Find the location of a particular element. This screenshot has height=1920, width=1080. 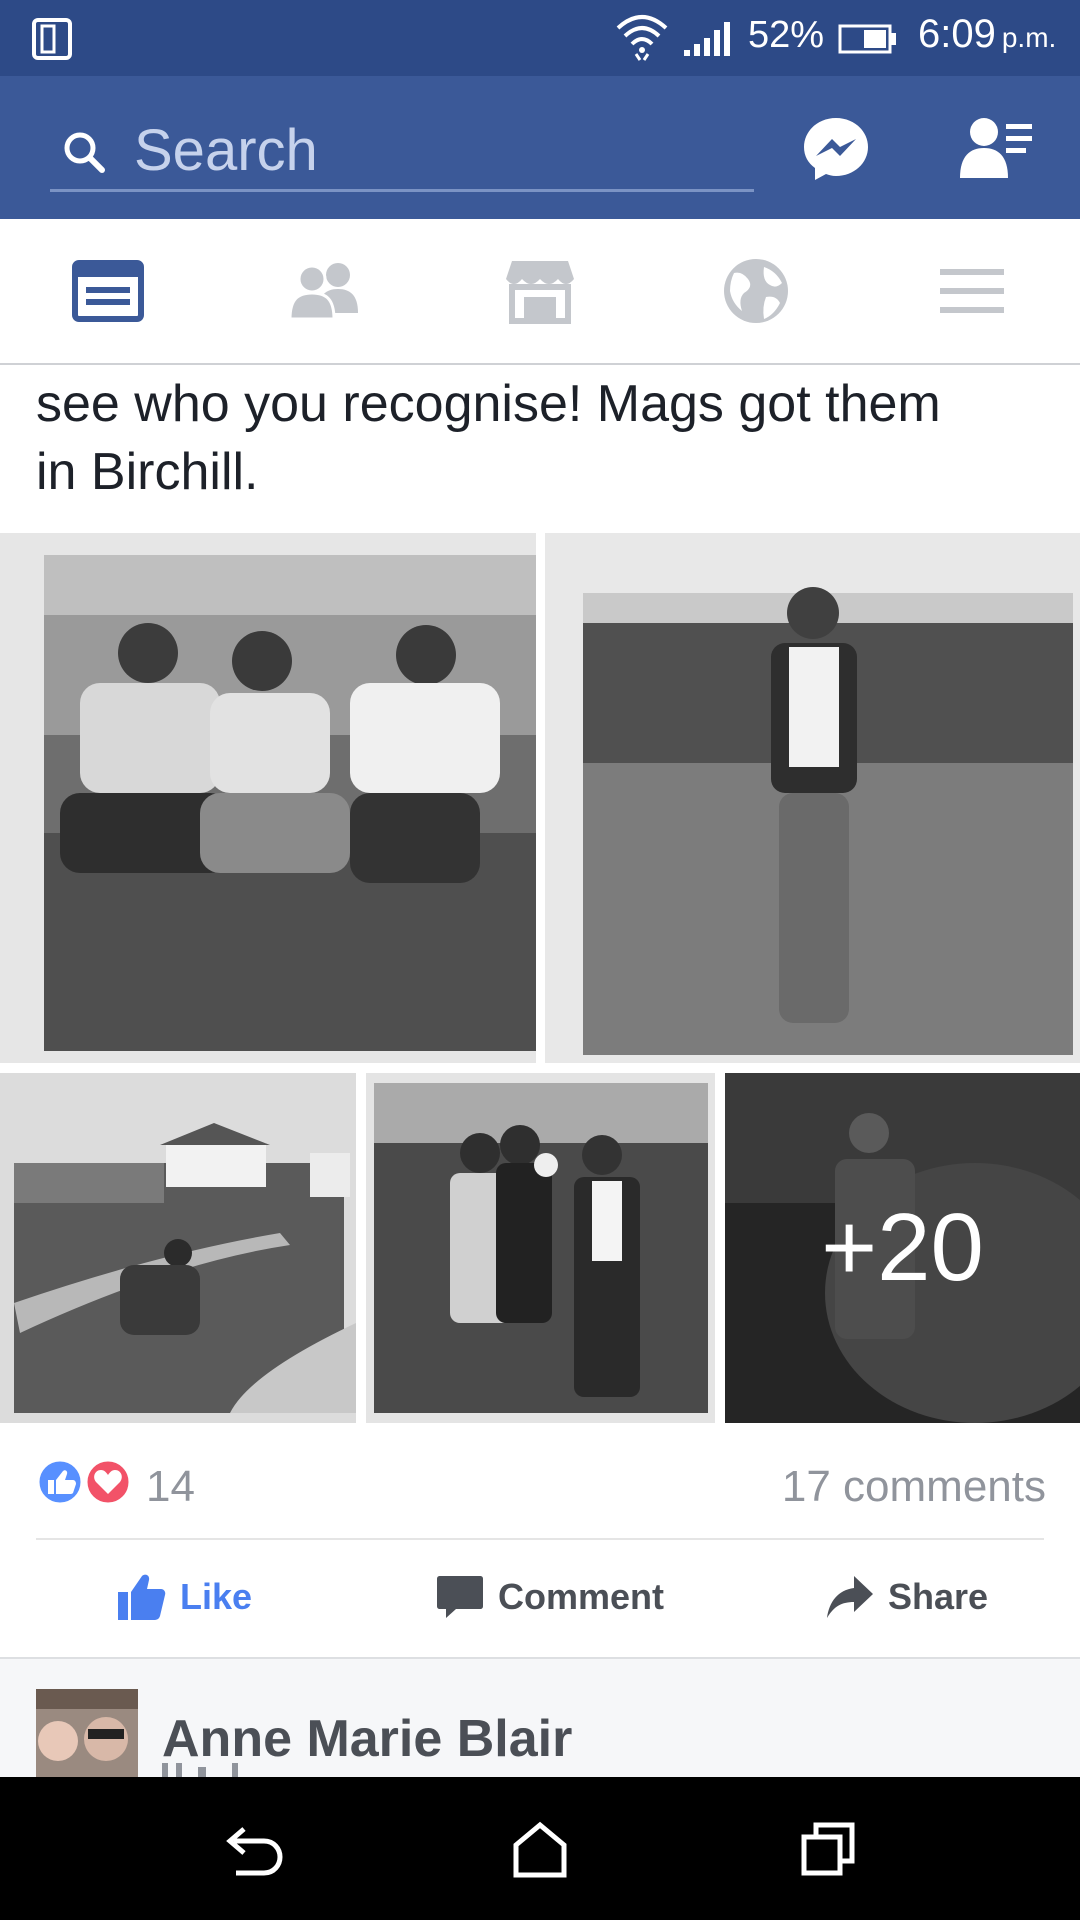

system-nav-bar is located at coordinates (540, 1848).